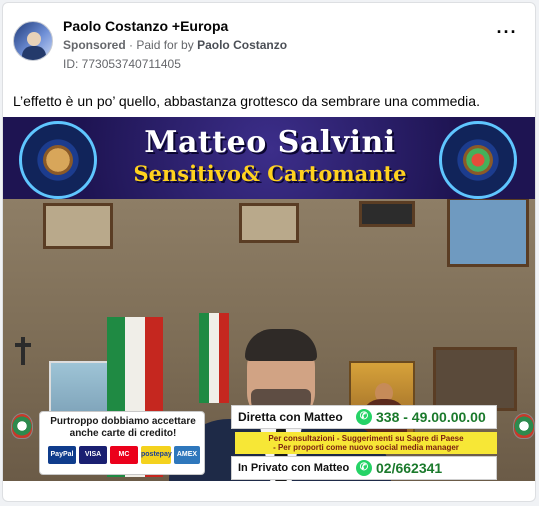 The height and width of the screenshot is (506, 539). I want to click on avatar-head, so click(34, 39).